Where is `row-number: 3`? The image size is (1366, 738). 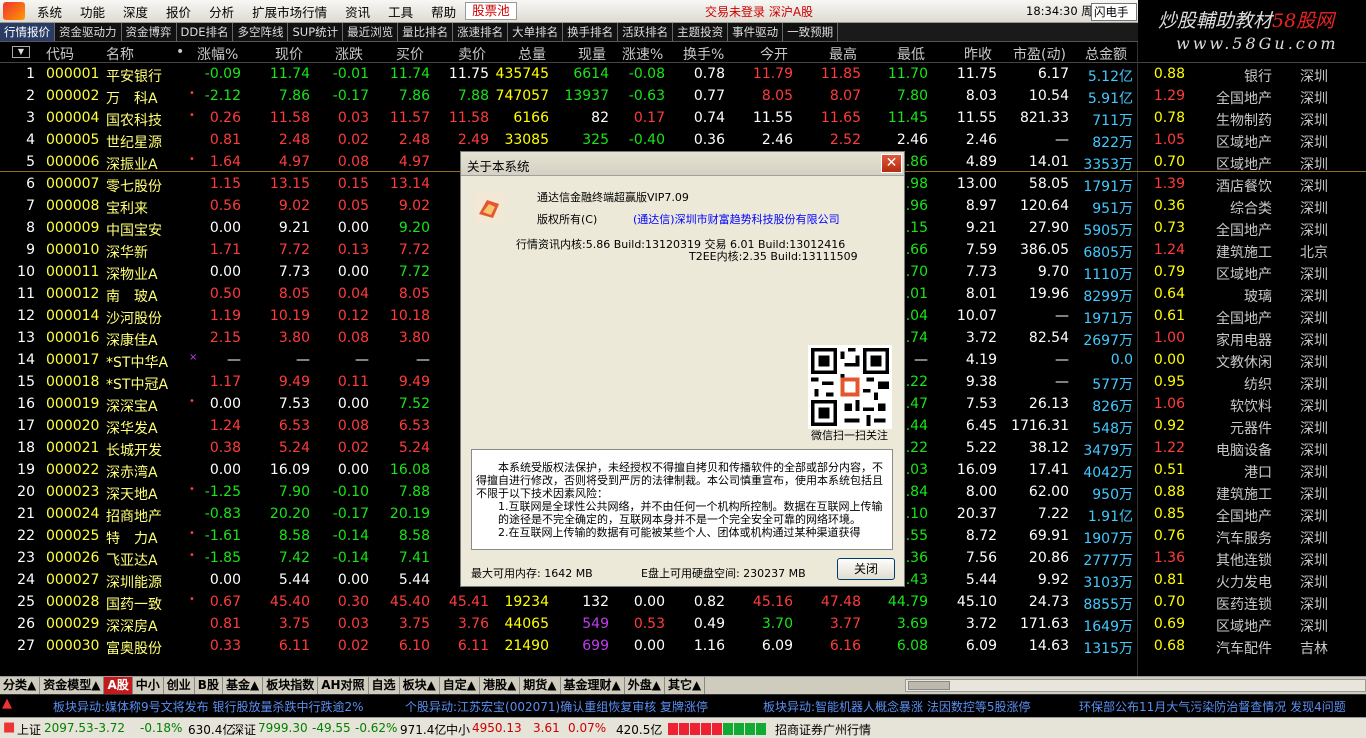
row-number: 3 is located at coordinates (30, 118).